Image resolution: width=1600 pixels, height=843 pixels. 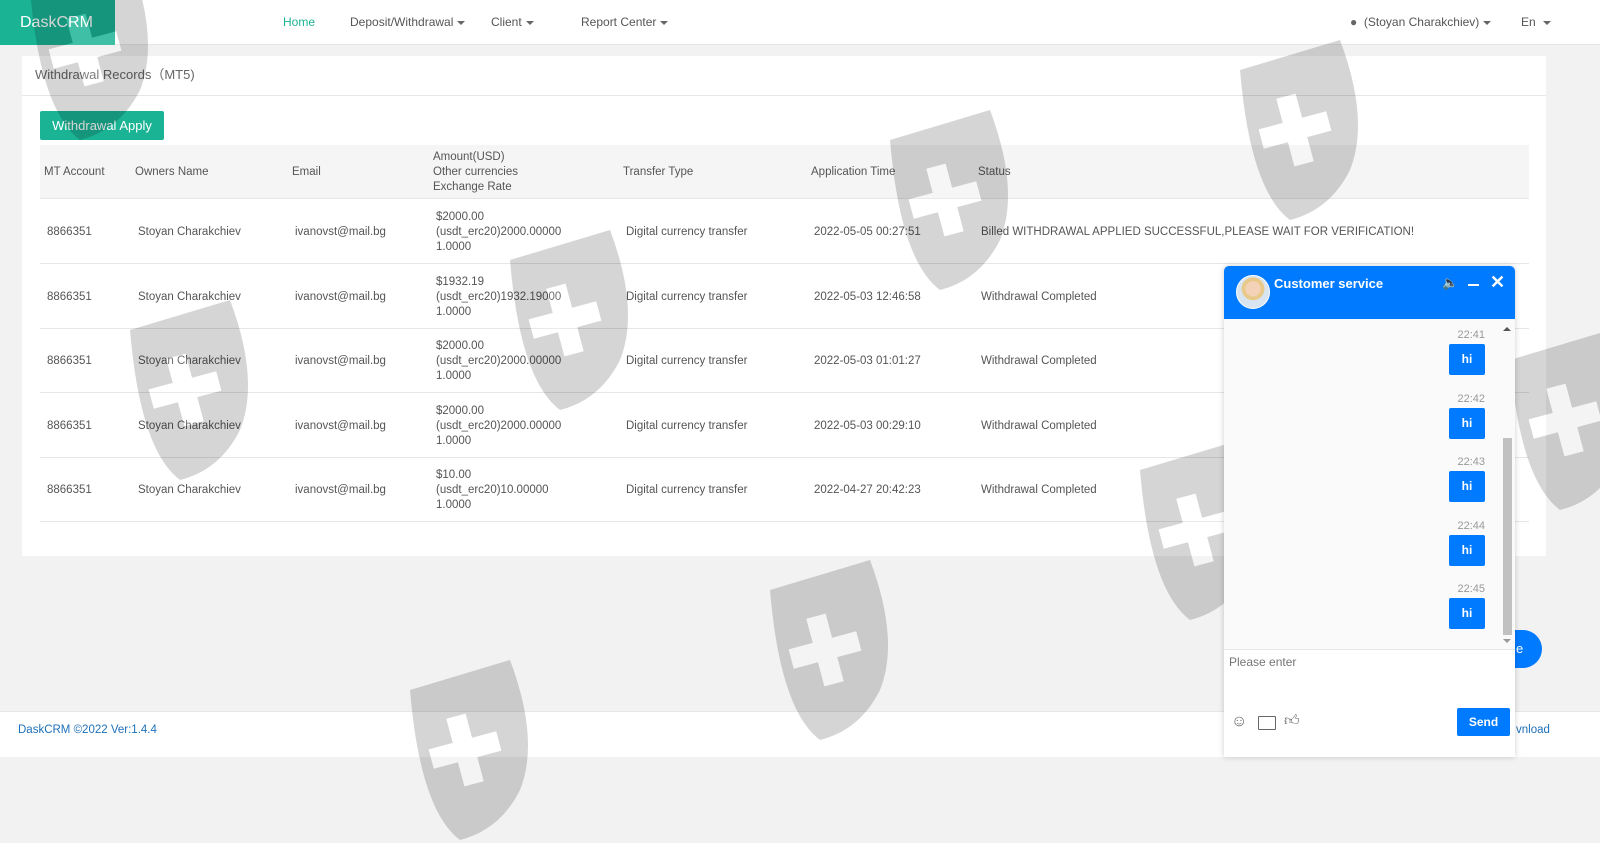 What do you see at coordinates (619, 22) in the screenshot?
I see `nav-label: Report Center` at bounding box center [619, 22].